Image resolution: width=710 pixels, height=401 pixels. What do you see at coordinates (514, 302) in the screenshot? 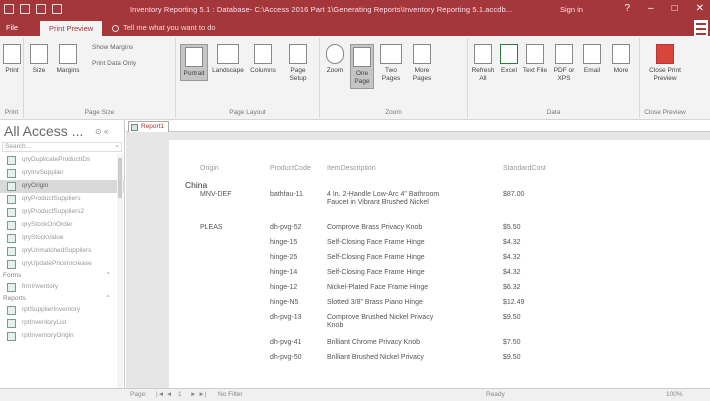
I see `row-unit-cost: $12.49` at bounding box center [514, 302].